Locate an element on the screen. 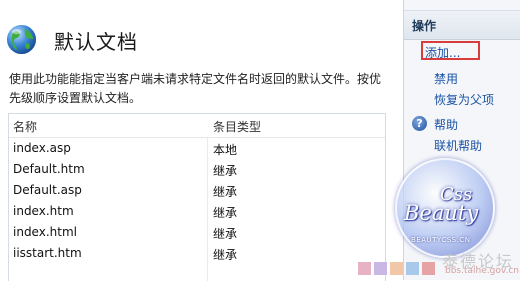 The height and width of the screenshot is (281, 520). actions-header: 操作 is located at coordinates (462, 25).